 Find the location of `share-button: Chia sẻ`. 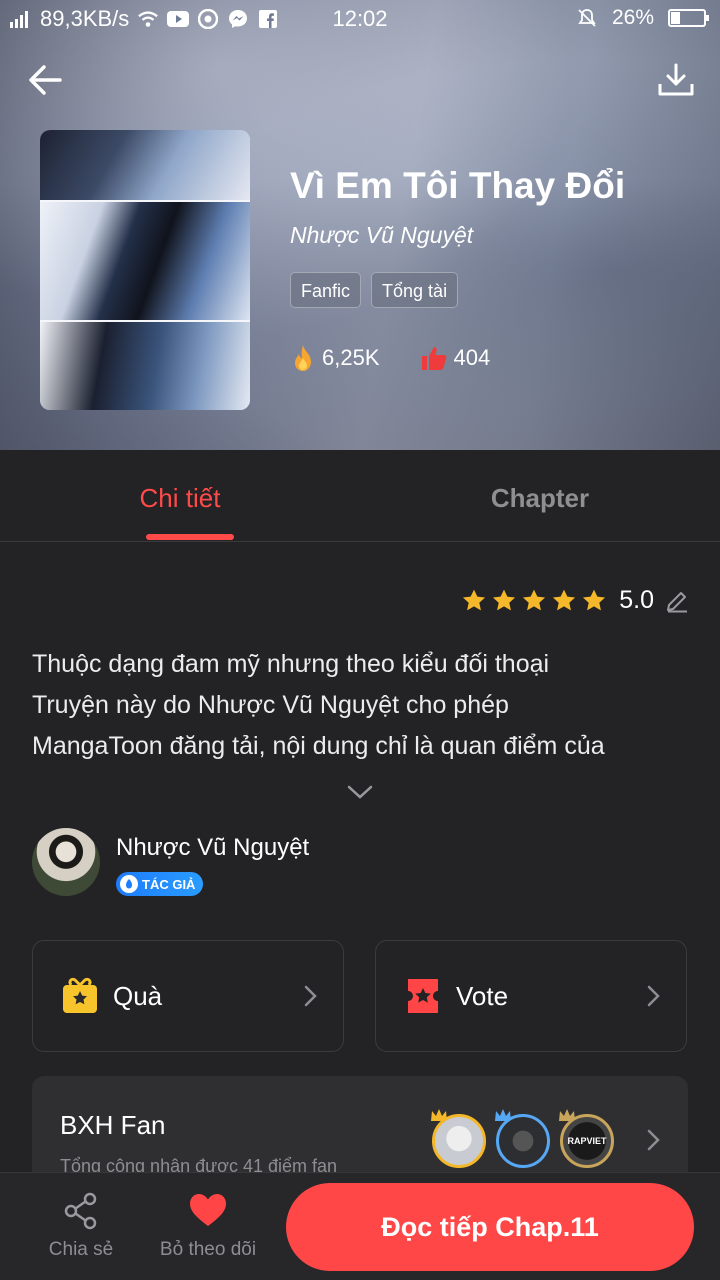

share-button: Chia sẻ is located at coordinates (81, 1226).